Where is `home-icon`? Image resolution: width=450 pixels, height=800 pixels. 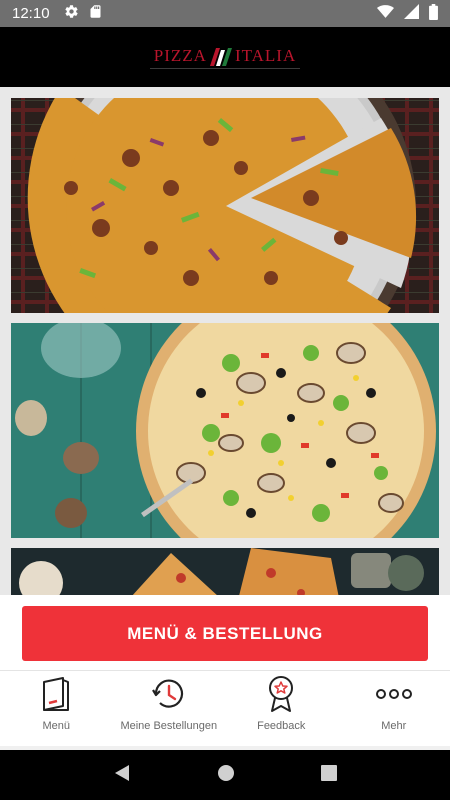
home-icon is located at coordinates (226, 775).